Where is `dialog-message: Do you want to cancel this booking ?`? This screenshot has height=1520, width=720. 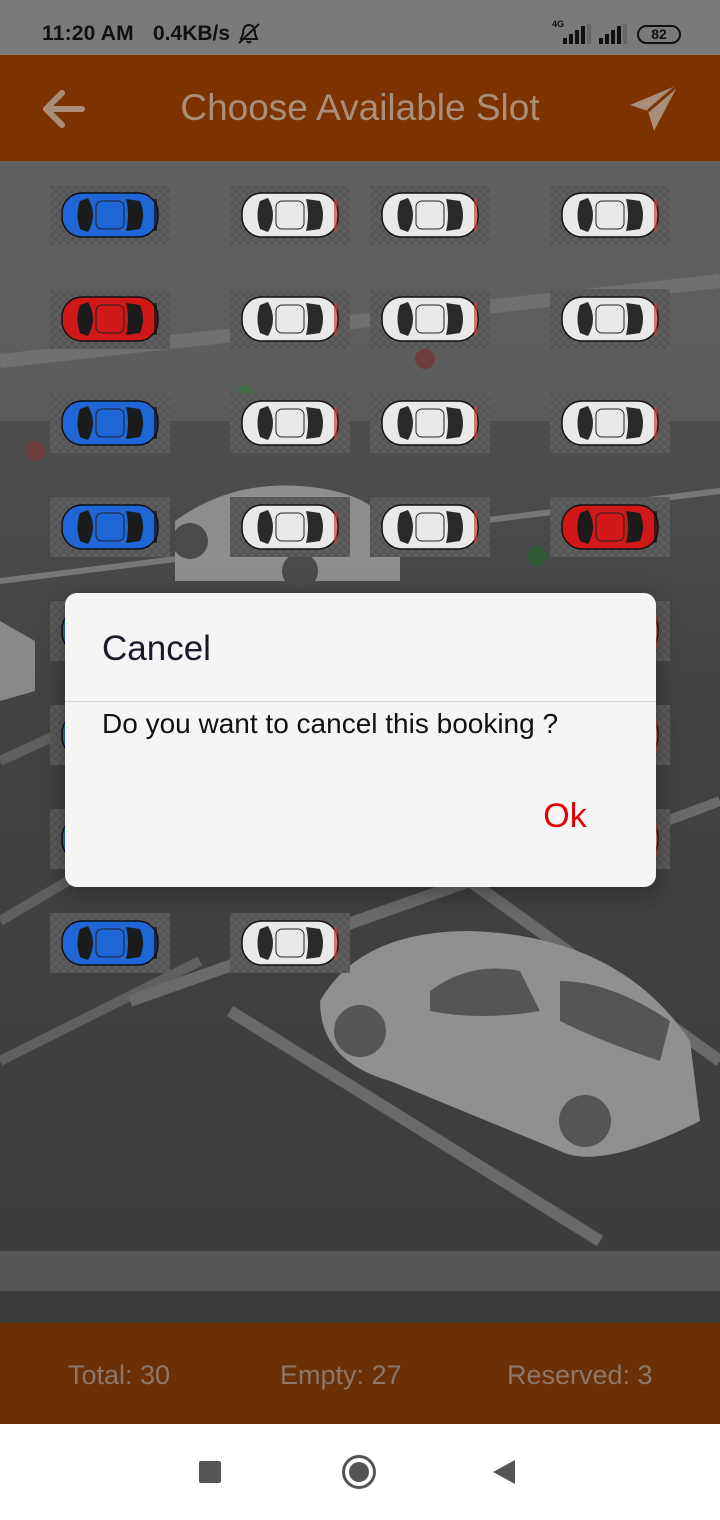 dialog-message: Do you want to cancel this booking ? is located at coordinates (330, 723).